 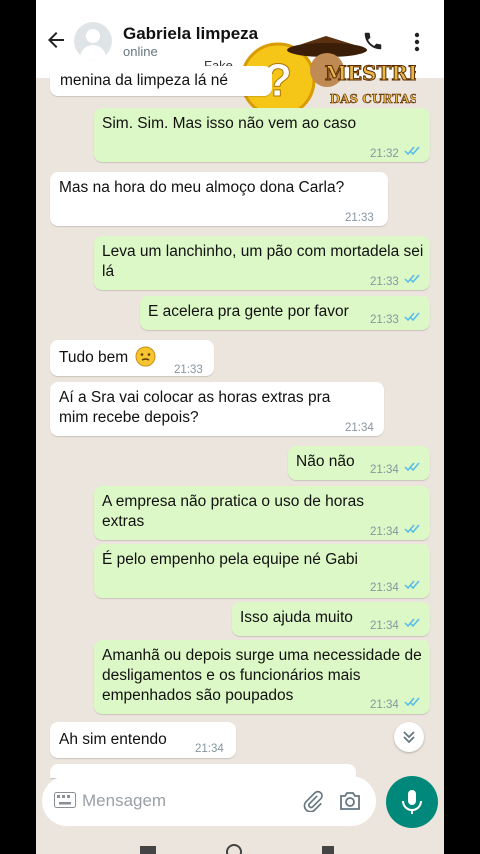 I want to click on system-nav-bar, so click(x=240, y=843).